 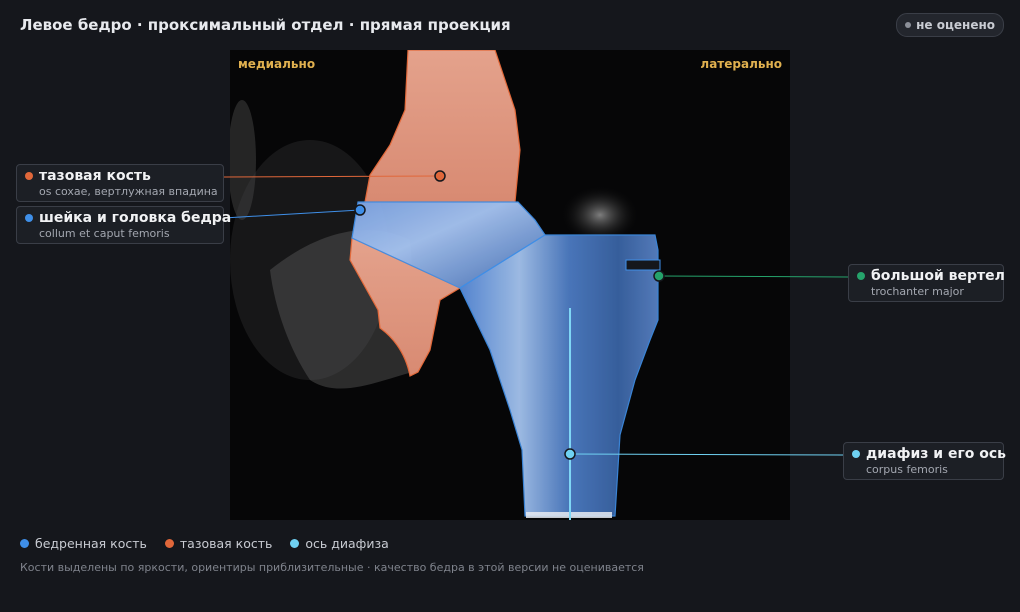 I want to click on annotation-shaft: диафиз и его ось corpus femoris, so click(x=925, y=461).